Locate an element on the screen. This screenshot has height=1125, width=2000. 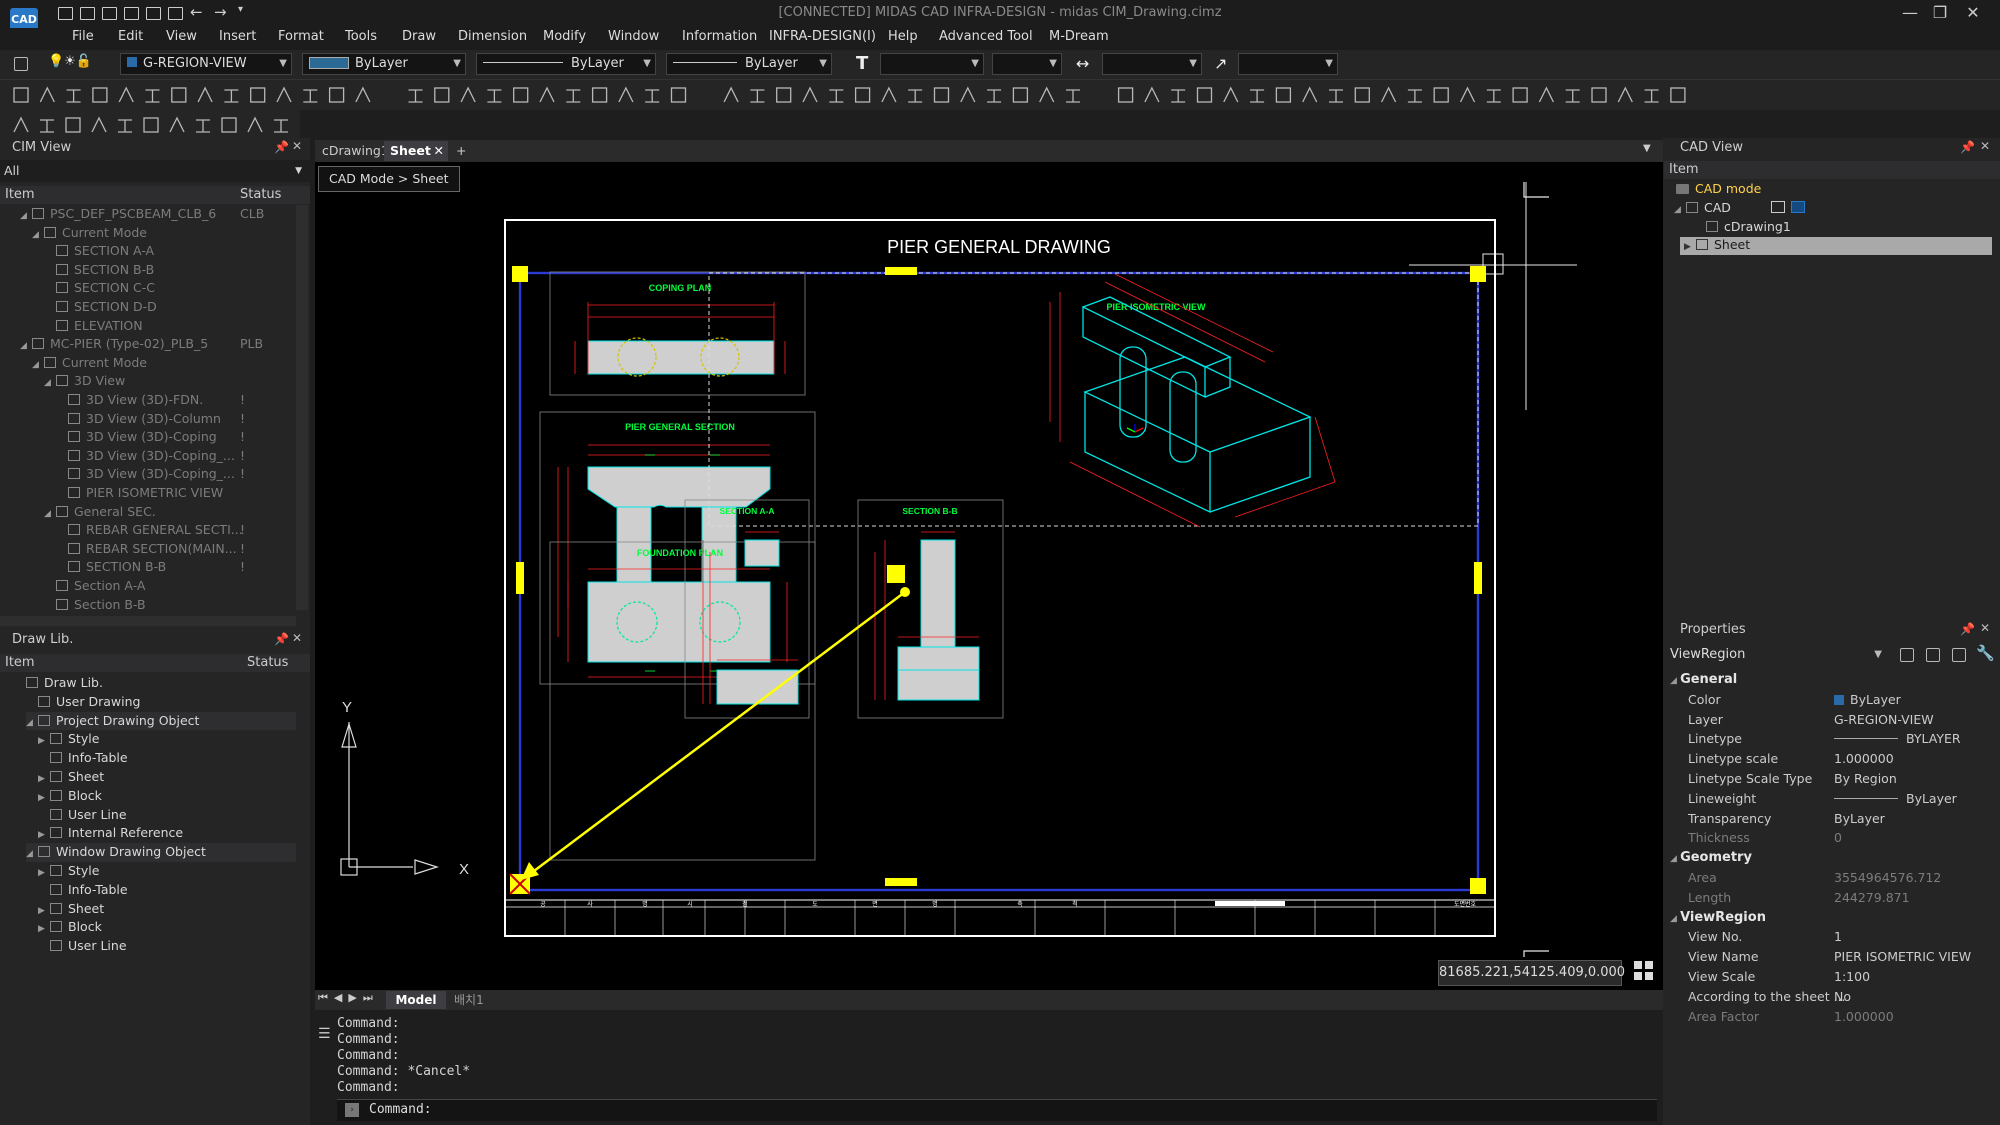
text-height-combo: ▼ is located at coordinates (1027, 64).